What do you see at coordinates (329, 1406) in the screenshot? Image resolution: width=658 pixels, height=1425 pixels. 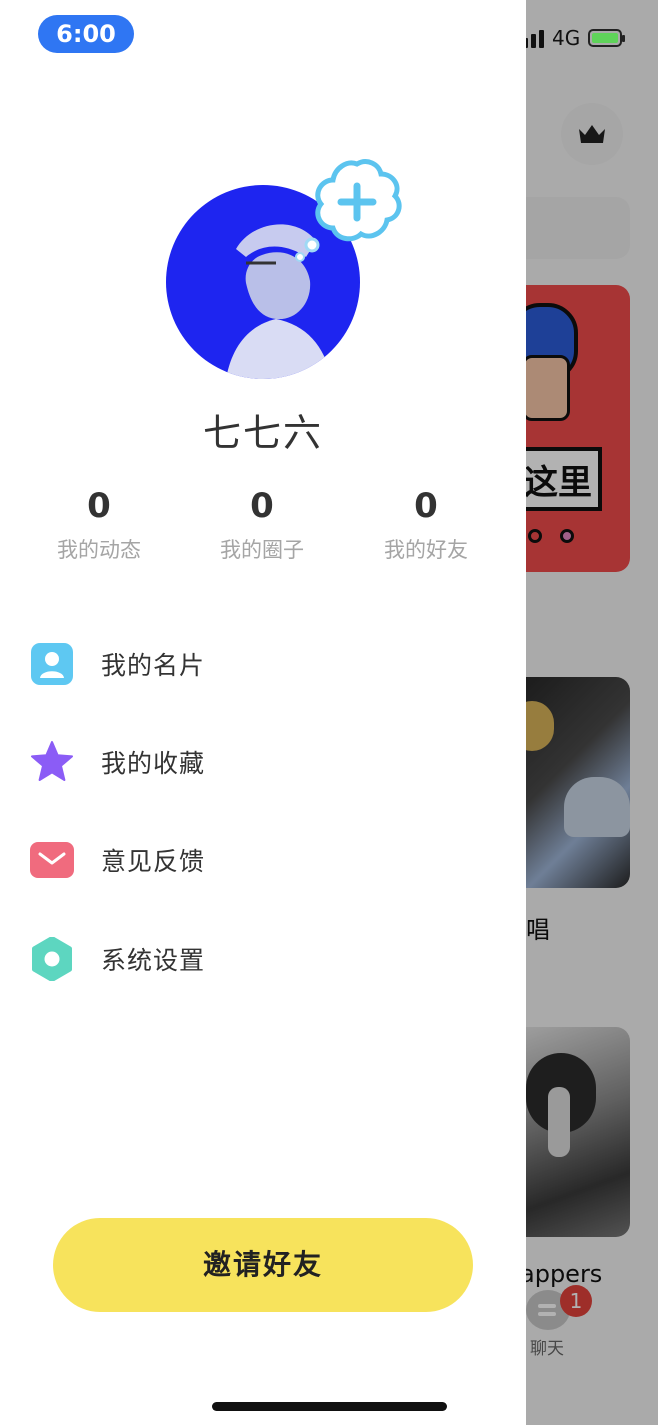 I see `home-indicator` at bounding box center [329, 1406].